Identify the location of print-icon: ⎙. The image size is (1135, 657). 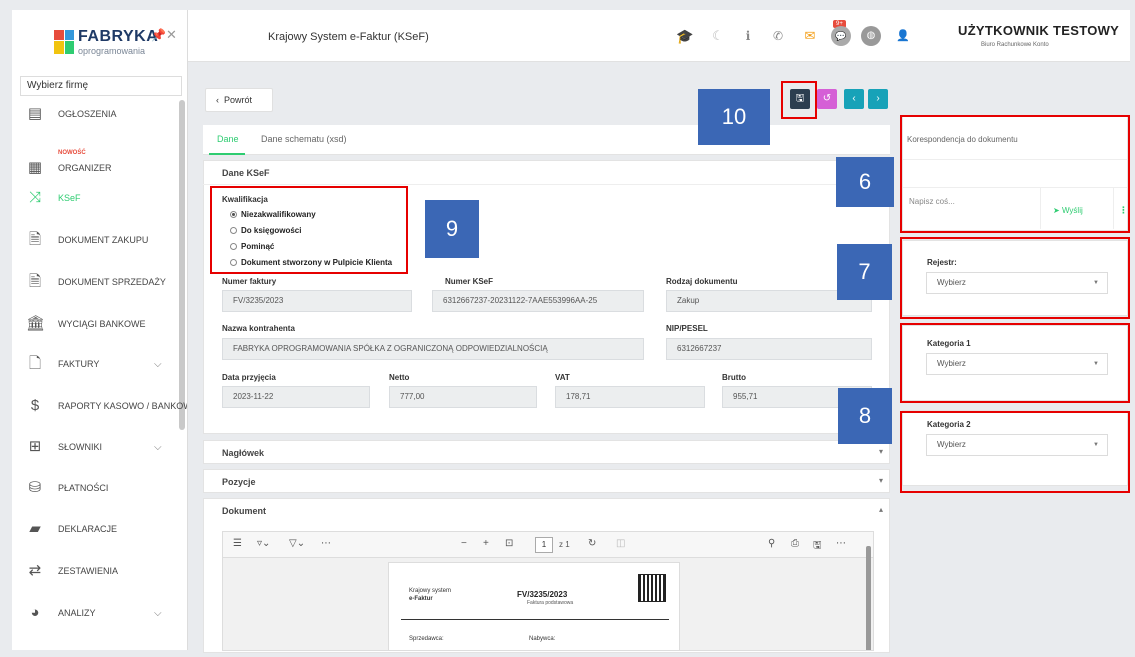
(795, 543).